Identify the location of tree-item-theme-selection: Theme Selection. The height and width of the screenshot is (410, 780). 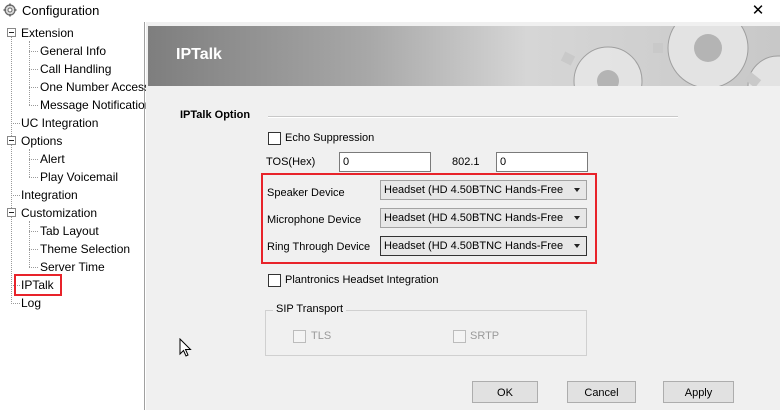
(85, 249).